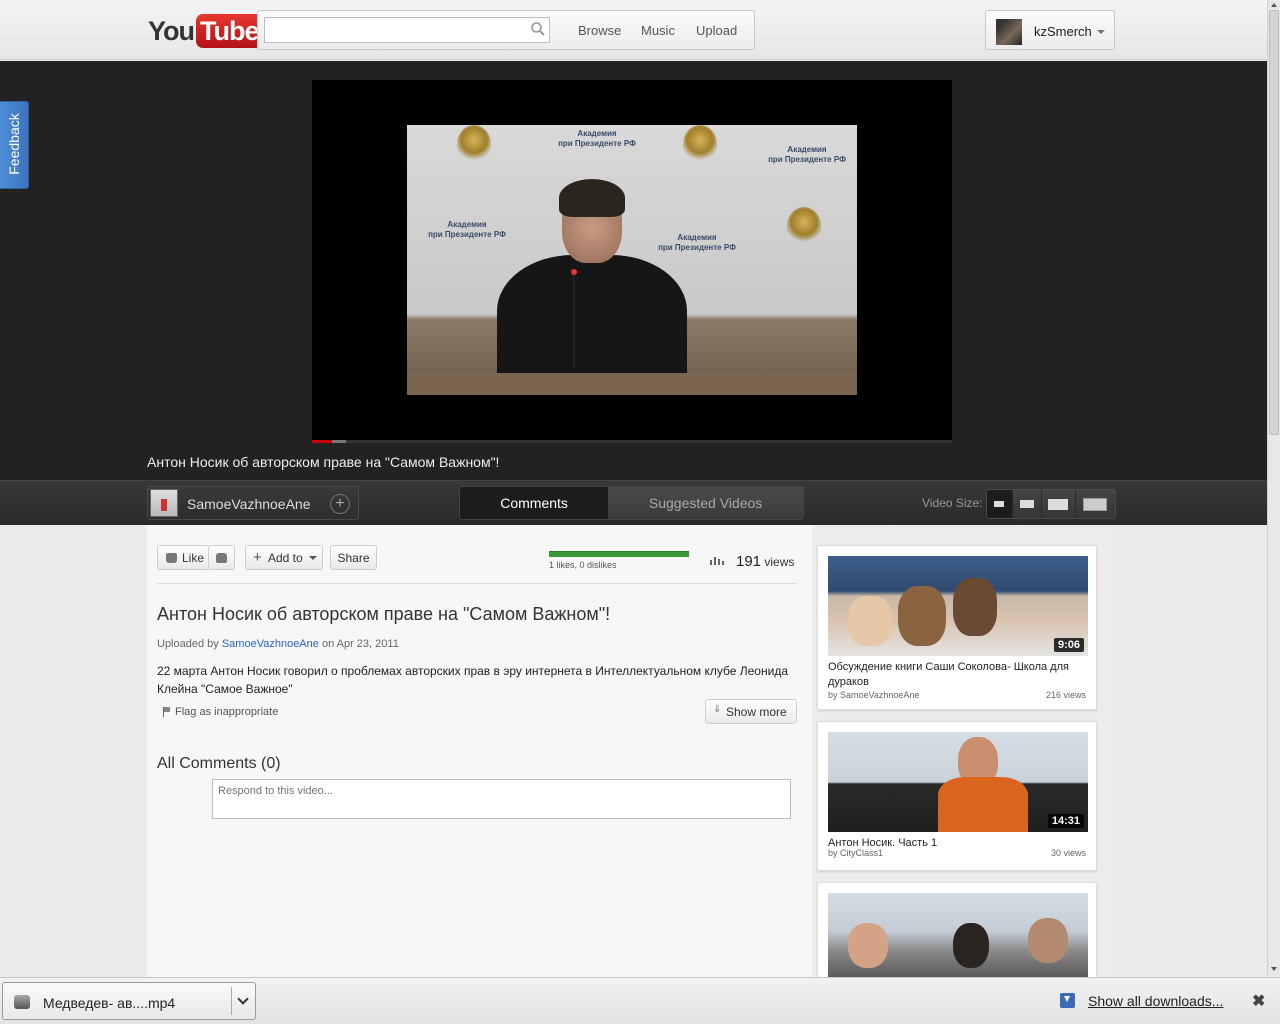  What do you see at coordinates (632, 441) in the screenshot?
I see `video-progress-bar` at bounding box center [632, 441].